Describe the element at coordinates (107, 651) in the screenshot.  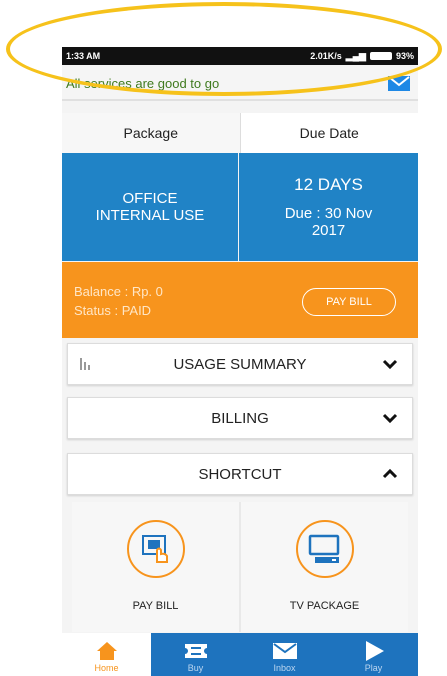
I see `home-icon` at that location.